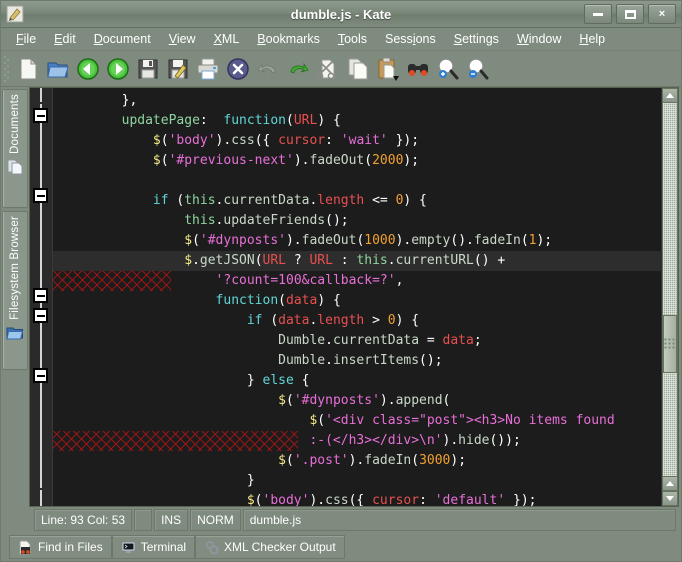 This screenshot has width=682, height=562. Describe the element at coordinates (128, 547) in the screenshot. I see `terminal-icon` at that location.